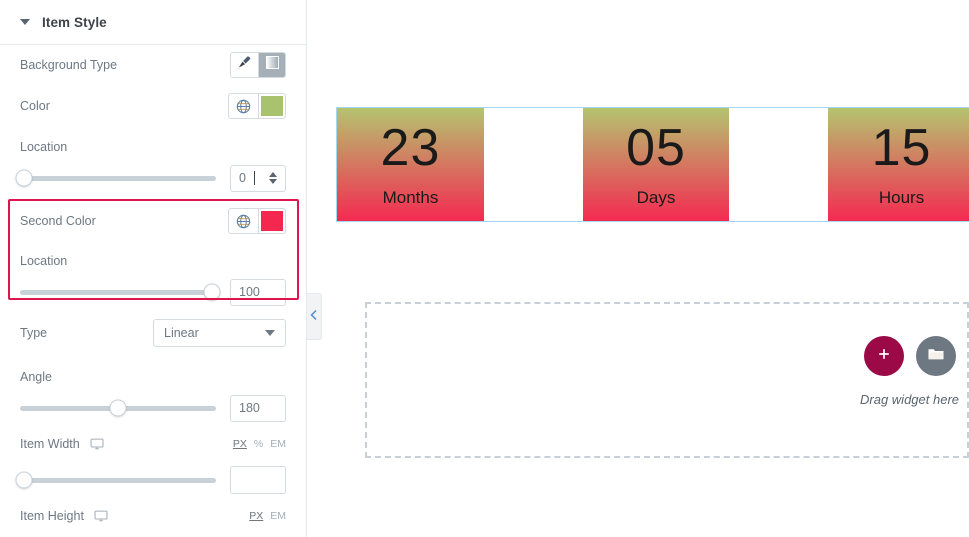 The width and height of the screenshot is (969, 537). I want to click on angle-slider, so click(118, 408).